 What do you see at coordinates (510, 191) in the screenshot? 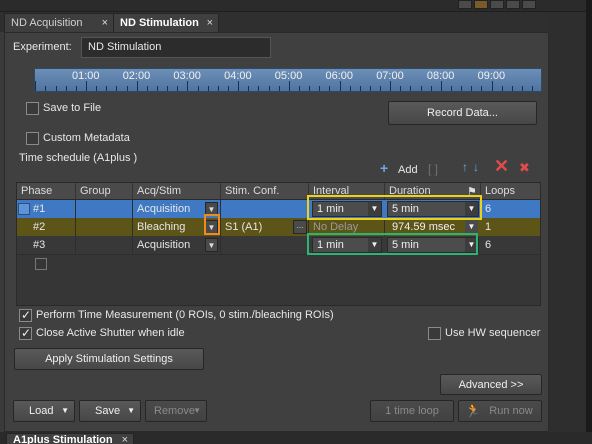
I see `column-header-loops: Loops` at bounding box center [510, 191].